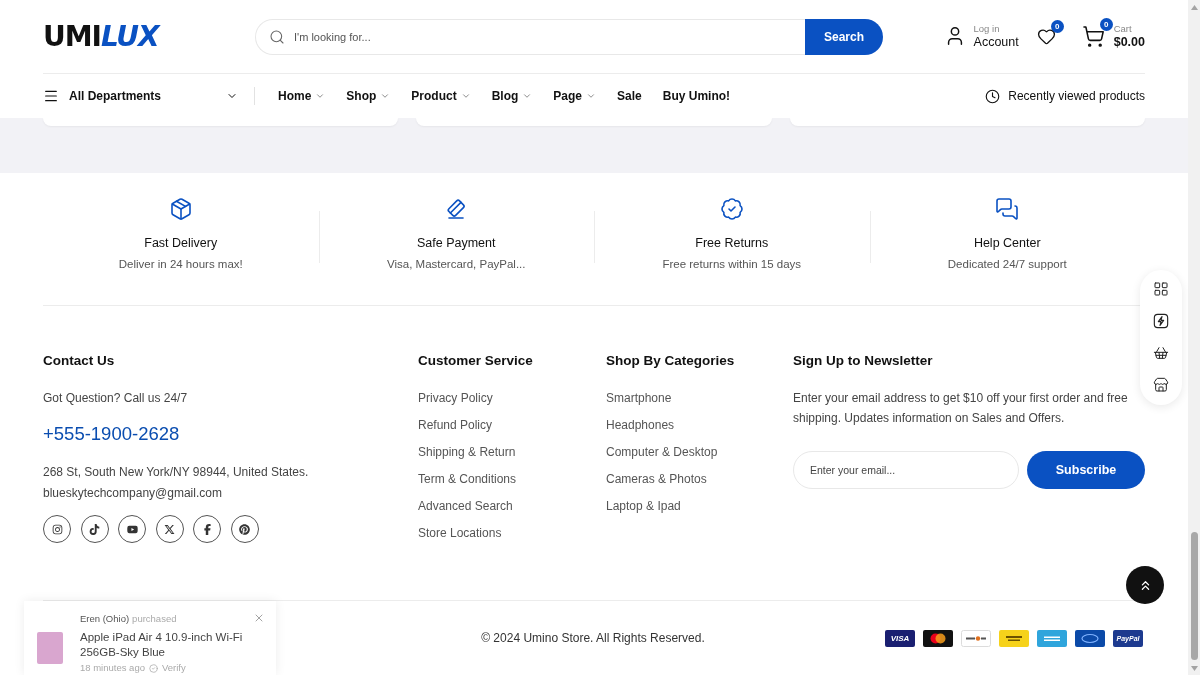  What do you see at coordinates (900, 638) in the screenshot?
I see `payment-logo: VISA` at bounding box center [900, 638].